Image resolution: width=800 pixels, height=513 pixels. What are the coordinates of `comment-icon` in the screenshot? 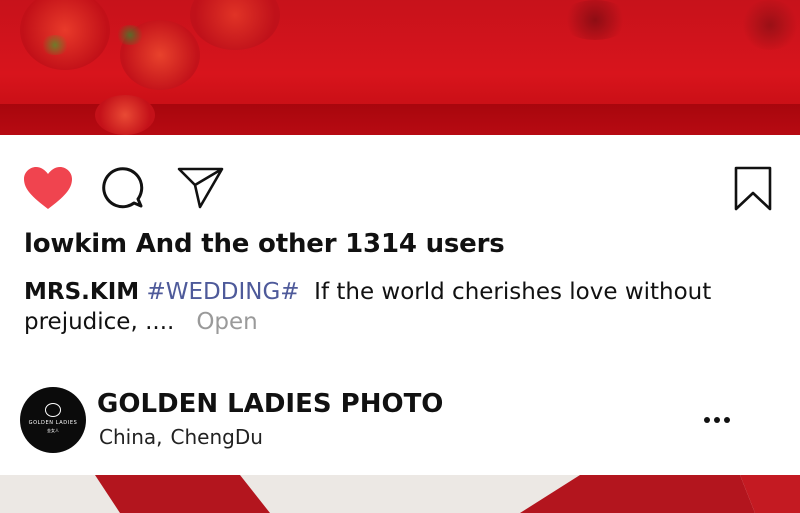 It's located at (125, 190).